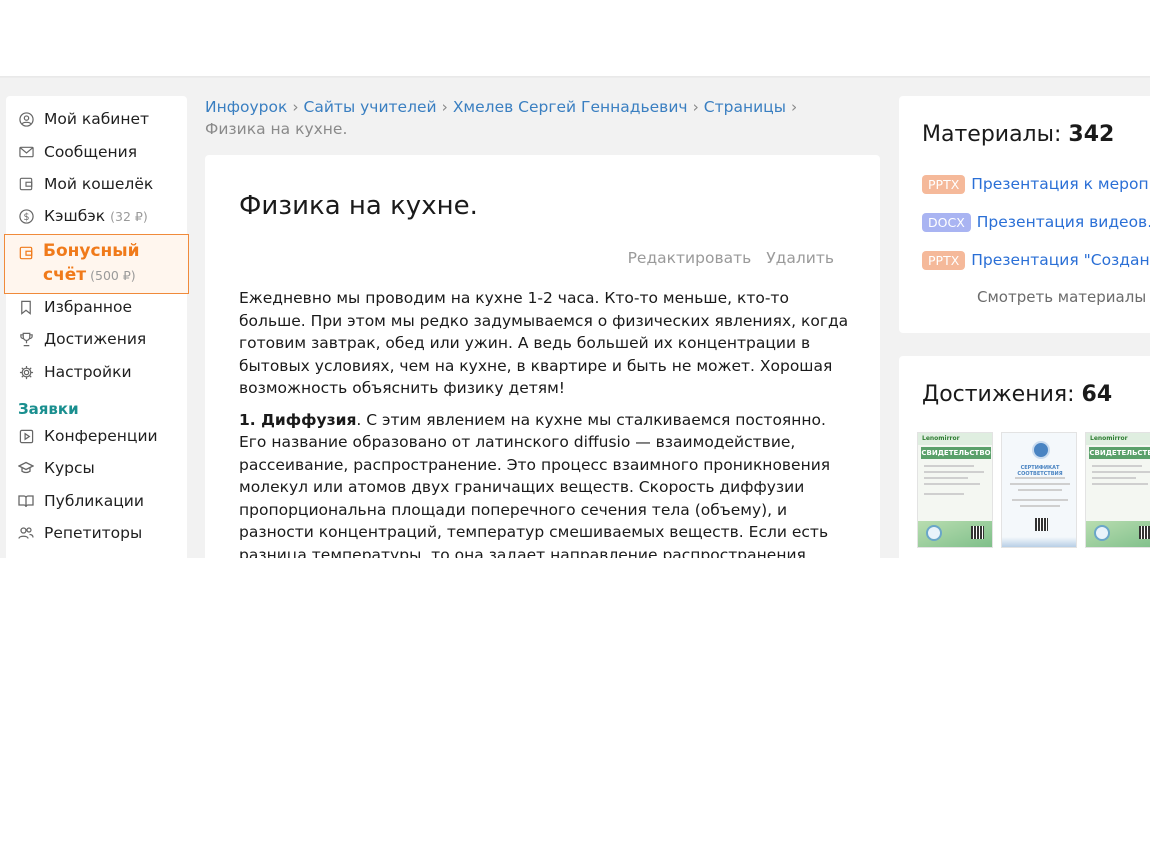 This screenshot has height=864, width=1150. Describe the element at coordinates (298, 419) in the screenshot. I see `paragraph-heading: 1. Диффузия` at that location.